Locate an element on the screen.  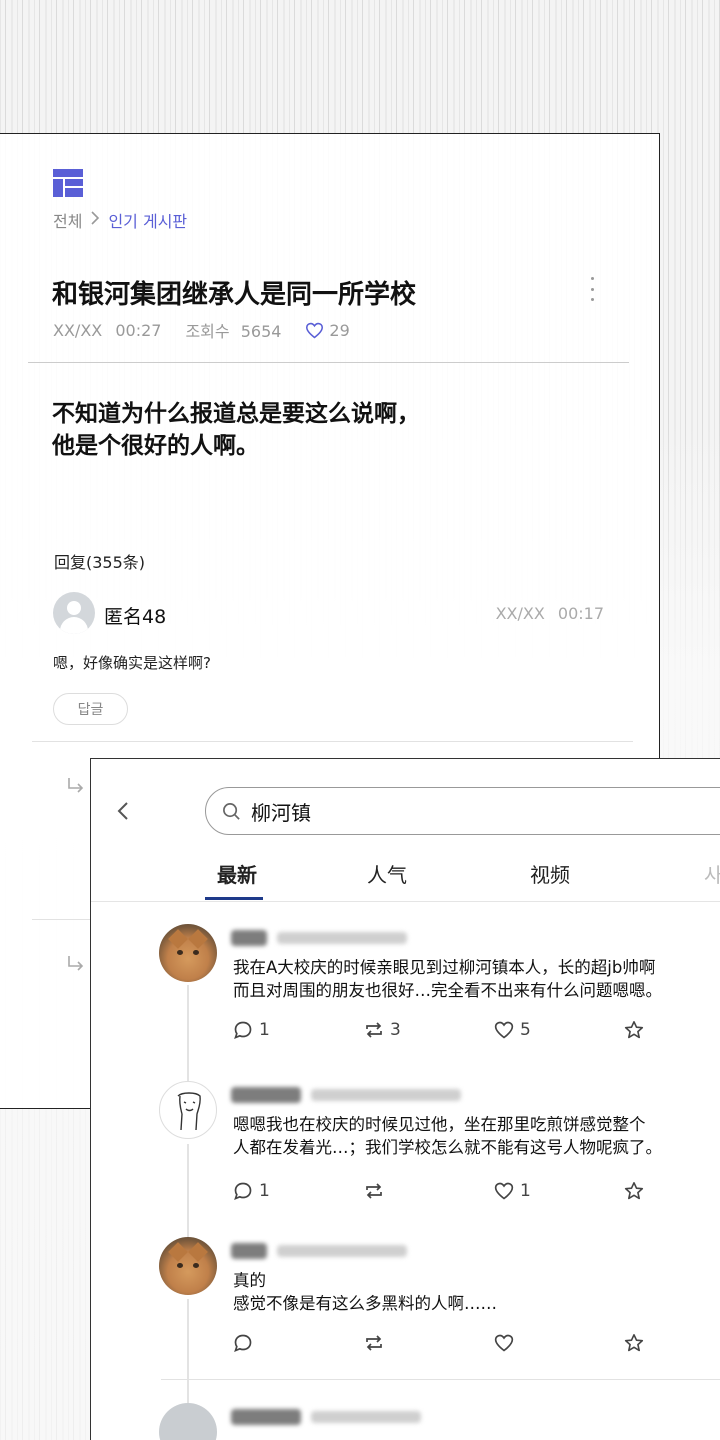
post-date: XX/XX is located at coordinates (78, 330).